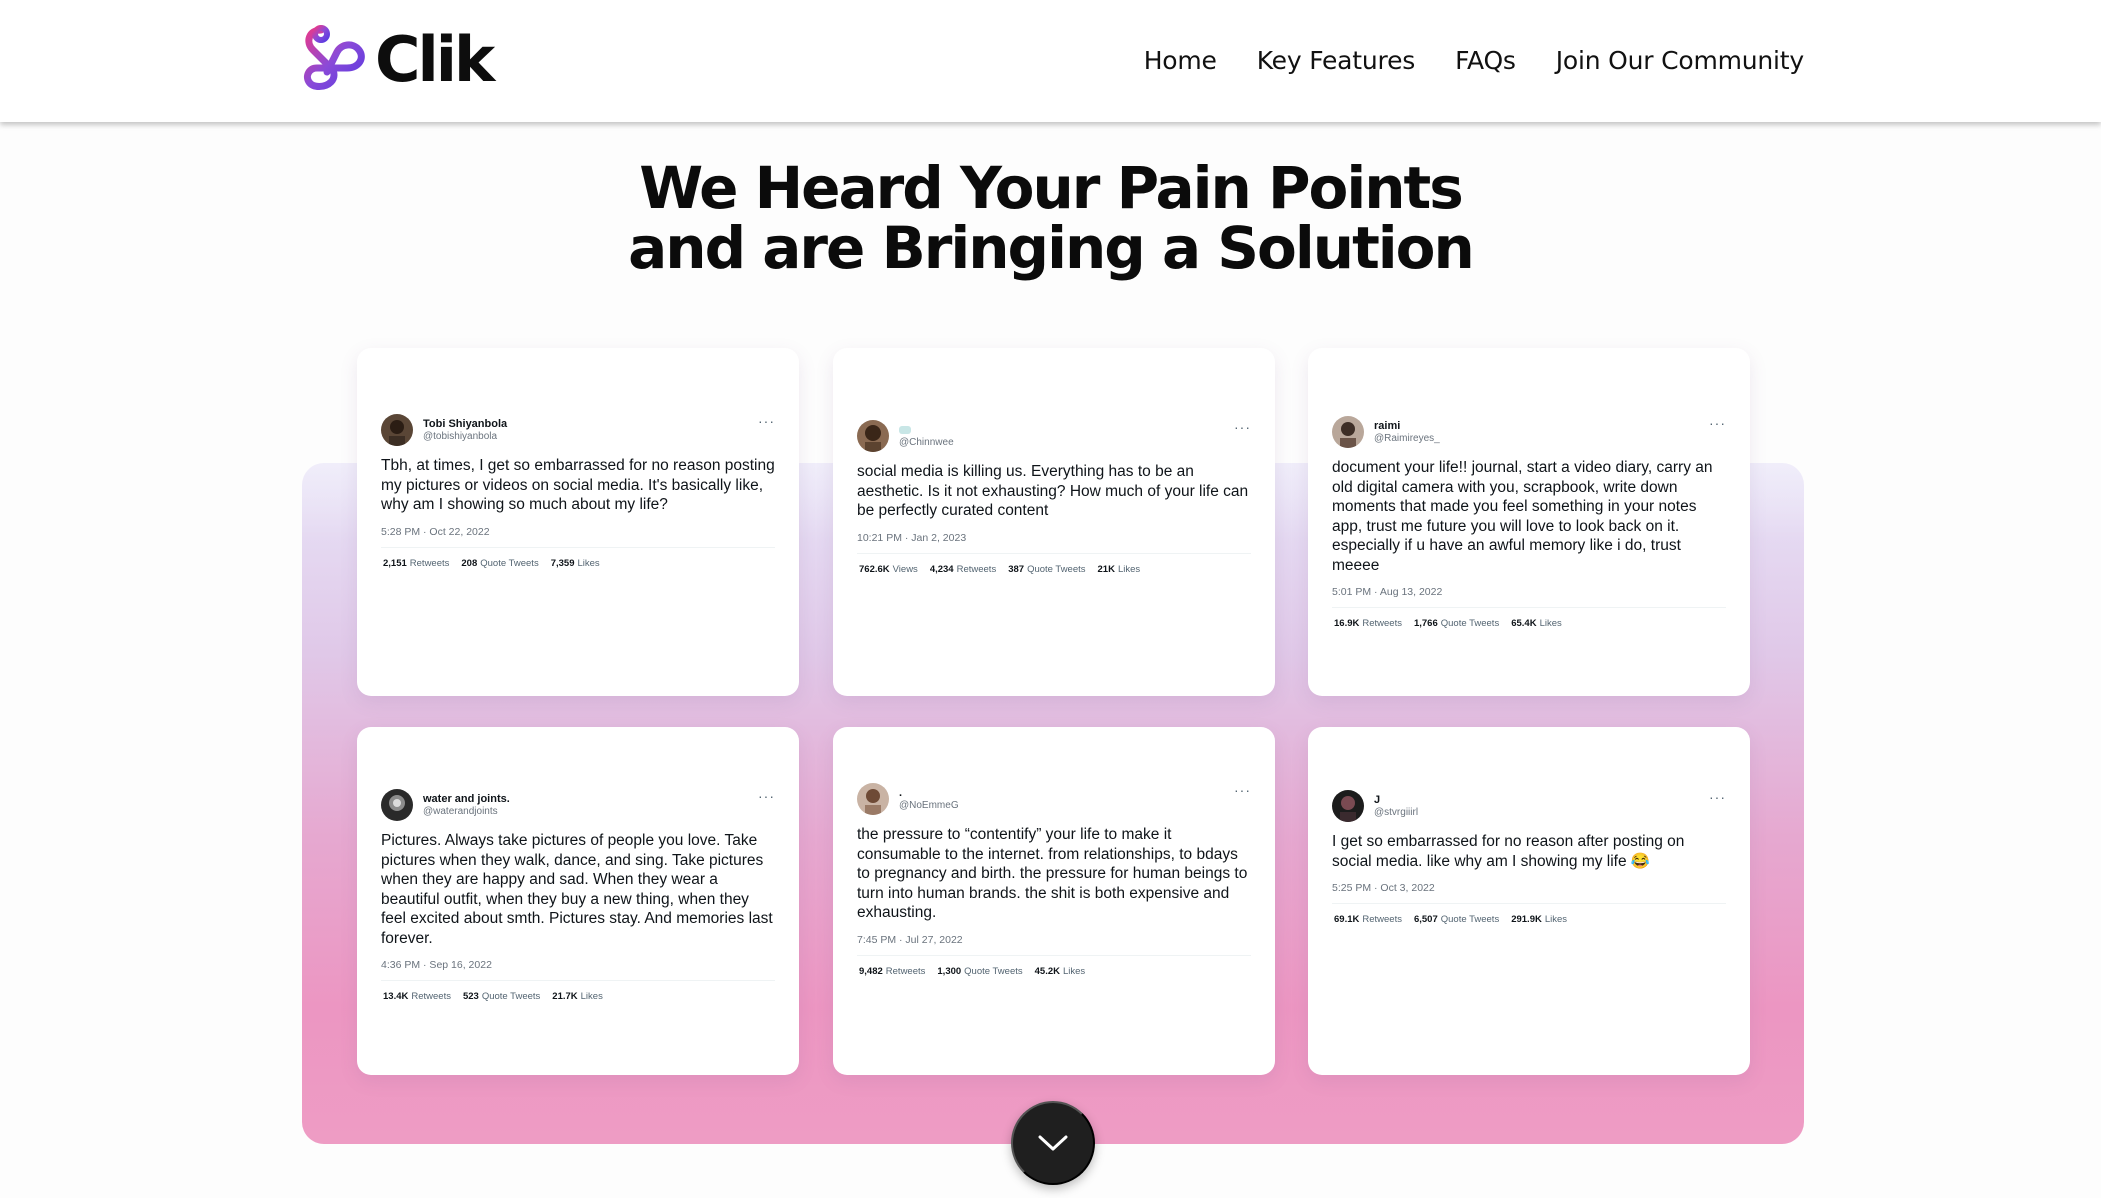 The height and width of the screenshot is (1198, 2101). Describe the element at coordinates (465, 423) in the screenshot. I see `tweet-author: Tobi Shiyanbola` at that location.